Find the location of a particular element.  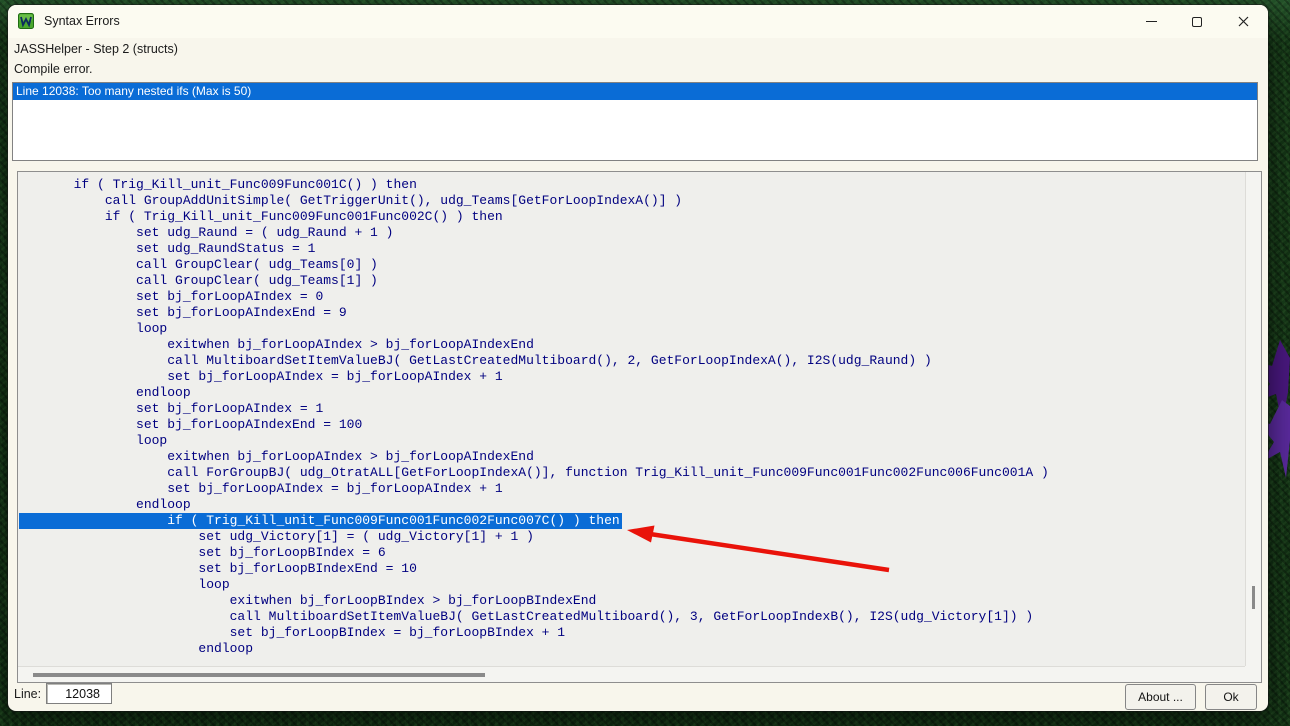

code-line: set bj_forLoopAIndexEnd = 100 is located at coordinates (191, 424).